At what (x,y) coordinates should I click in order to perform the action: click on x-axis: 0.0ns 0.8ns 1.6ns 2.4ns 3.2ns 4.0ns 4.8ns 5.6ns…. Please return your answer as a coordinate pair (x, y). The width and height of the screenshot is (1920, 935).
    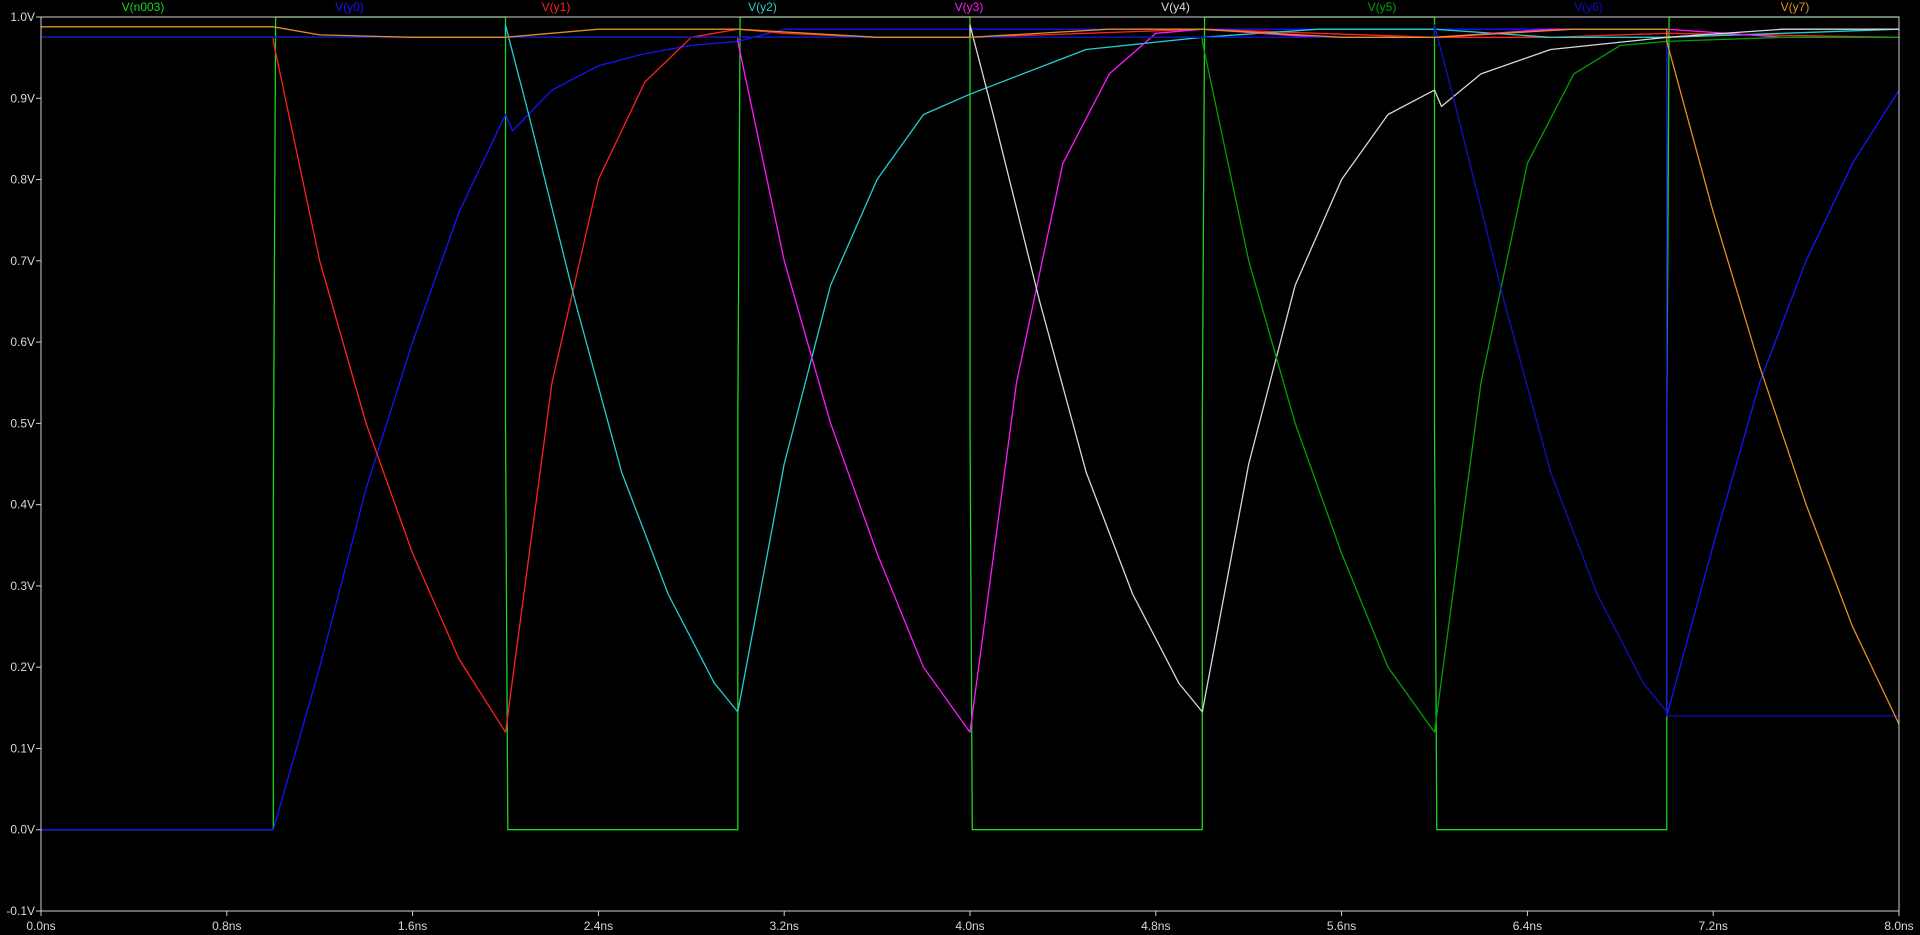
    Looking at the image, I should click on (970, 922).